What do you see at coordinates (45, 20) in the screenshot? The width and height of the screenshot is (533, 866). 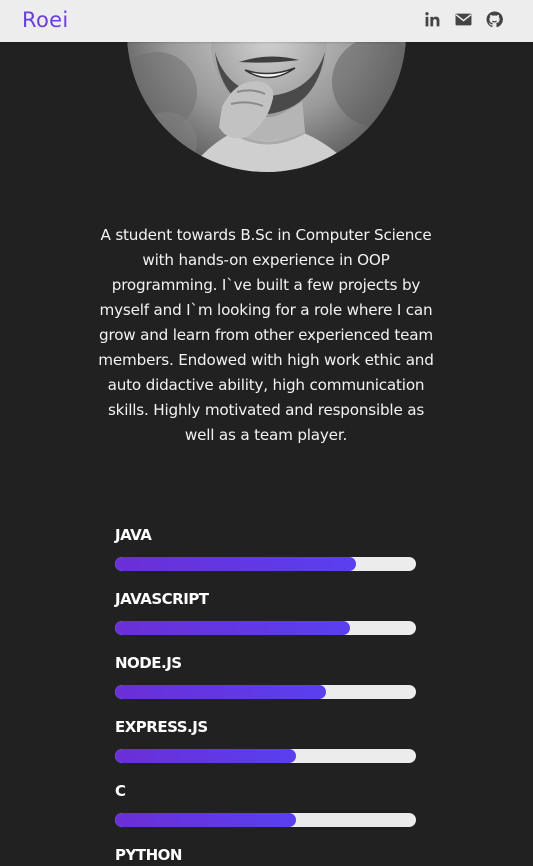 I see `brand-logo: Roei` at bounding box center [45, 20].